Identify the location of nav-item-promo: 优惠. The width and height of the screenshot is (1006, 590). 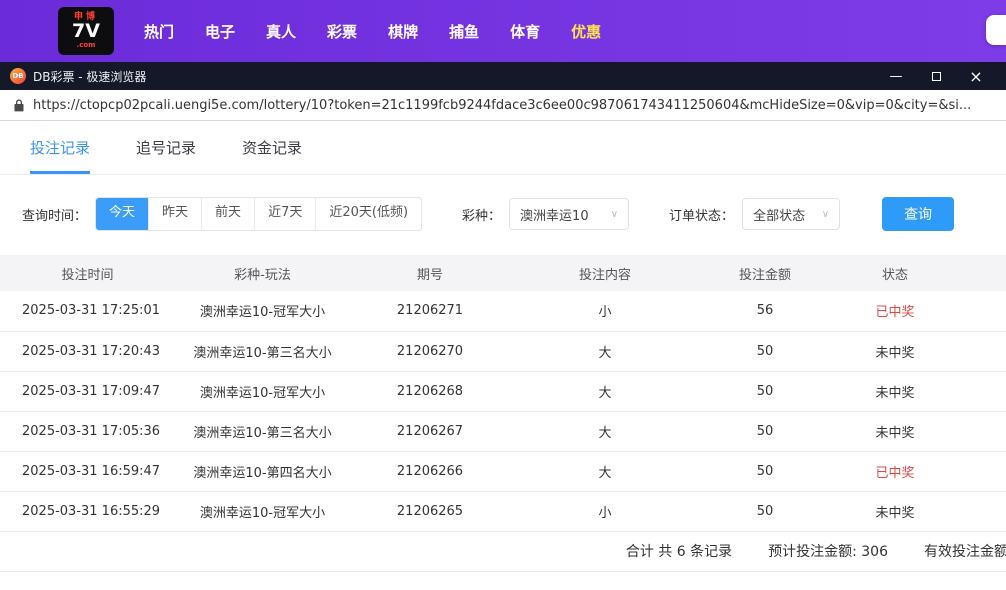
(586, 31).